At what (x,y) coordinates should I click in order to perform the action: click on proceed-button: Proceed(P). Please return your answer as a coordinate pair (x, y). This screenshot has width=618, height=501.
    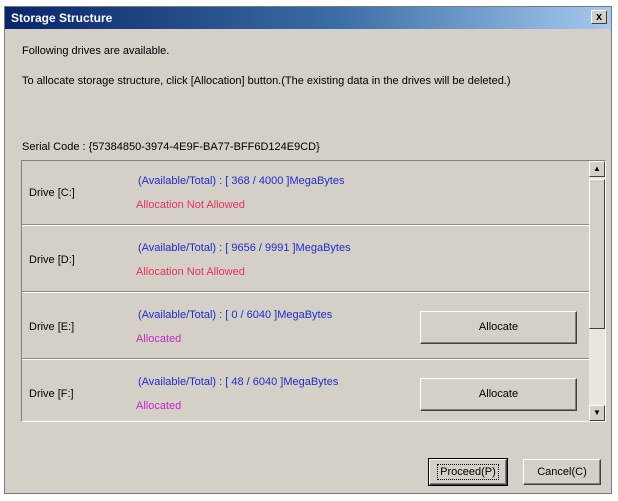
    Looking at the image, I should click on (468, 472).